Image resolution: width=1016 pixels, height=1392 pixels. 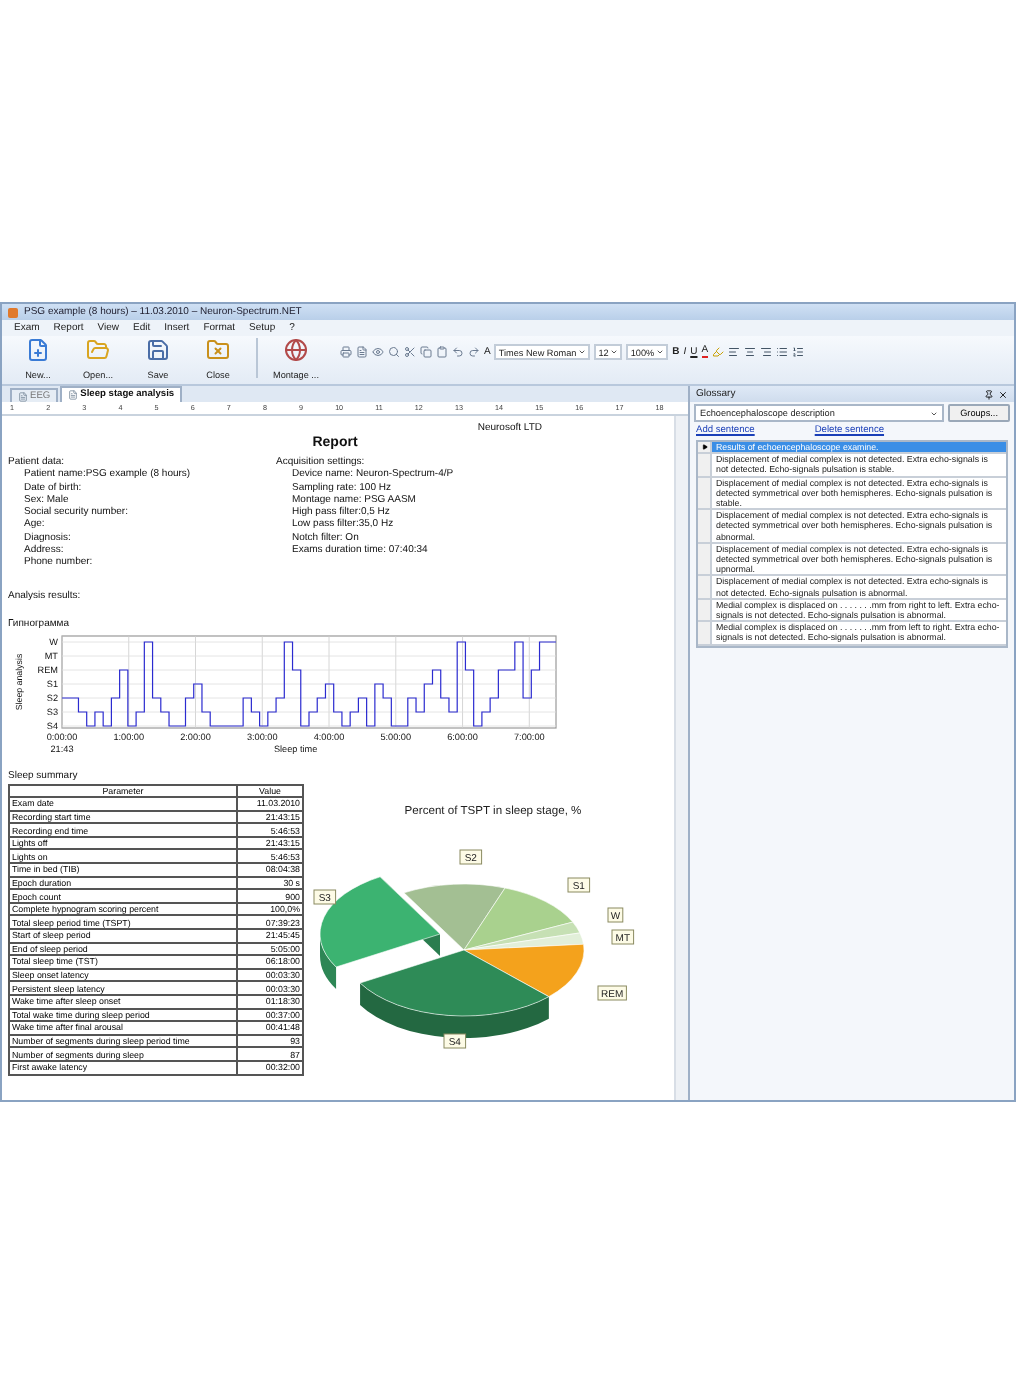 I want to click on app-icon, so click(x=13, y=312).